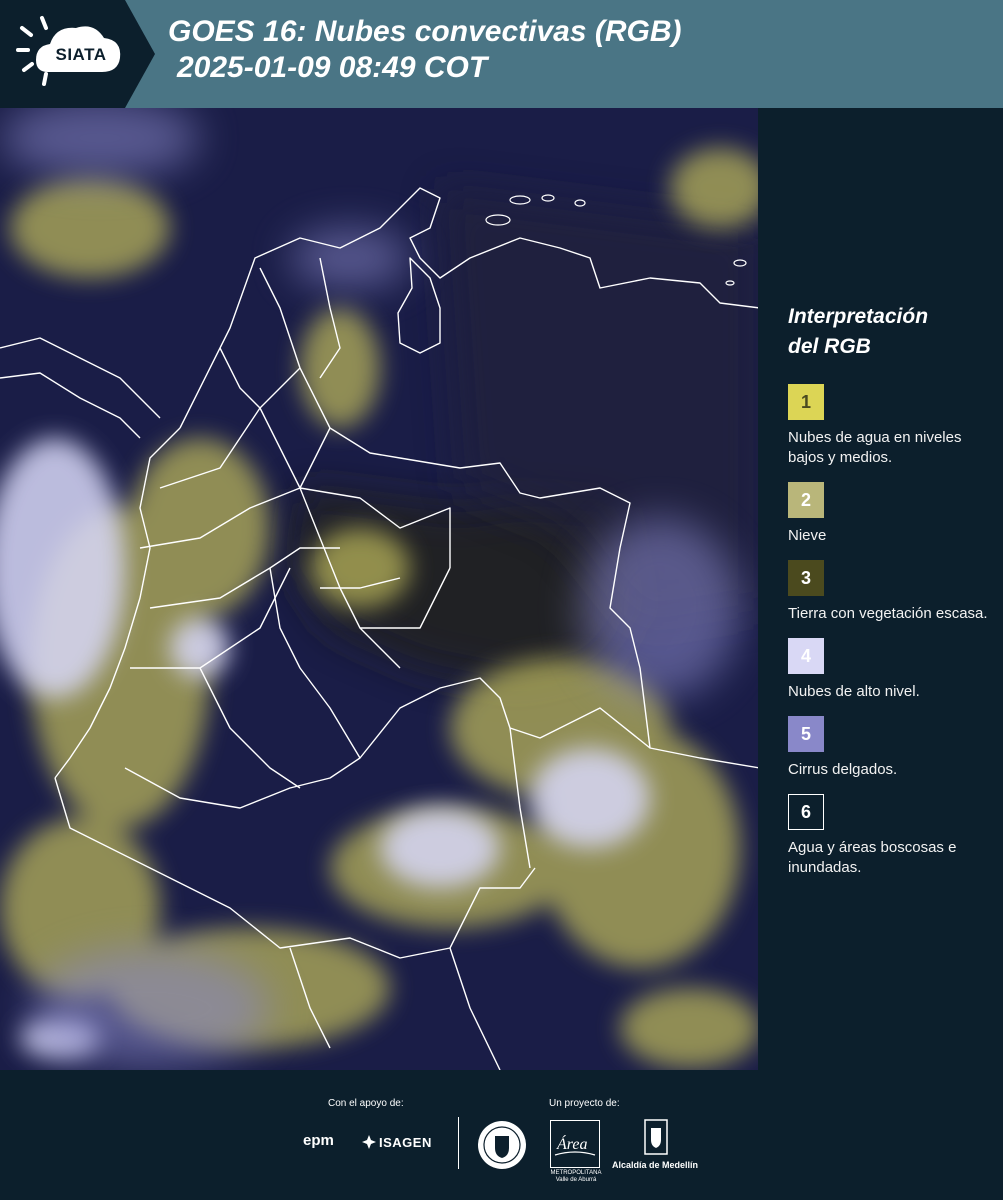 Image resolution: width=1003 pixels, height=1200 pixels. Describe the element at coordinates (655, 1165) in the screenshot. I see `alcaldia-text: Alcaldía de Medellín` at that location.